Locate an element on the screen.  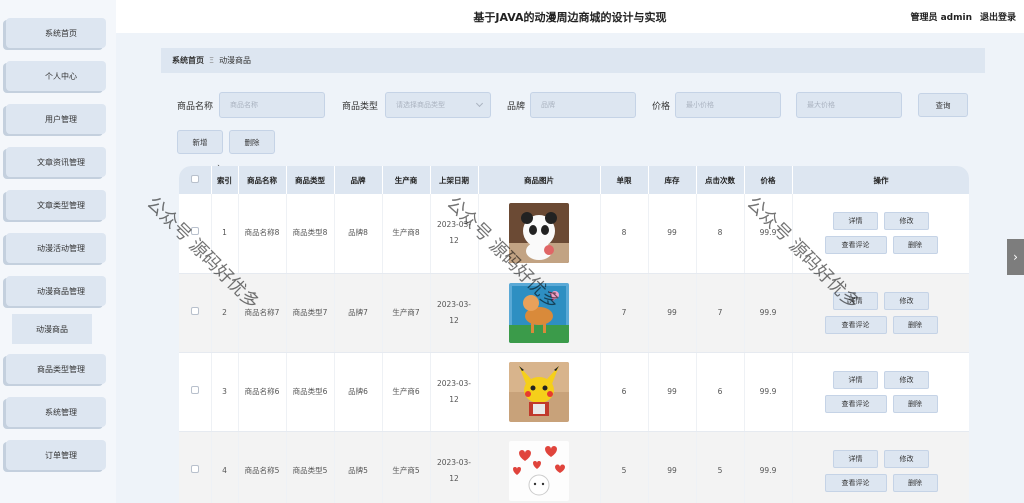
select-all-checkbox is located at coordinates (194, 179).